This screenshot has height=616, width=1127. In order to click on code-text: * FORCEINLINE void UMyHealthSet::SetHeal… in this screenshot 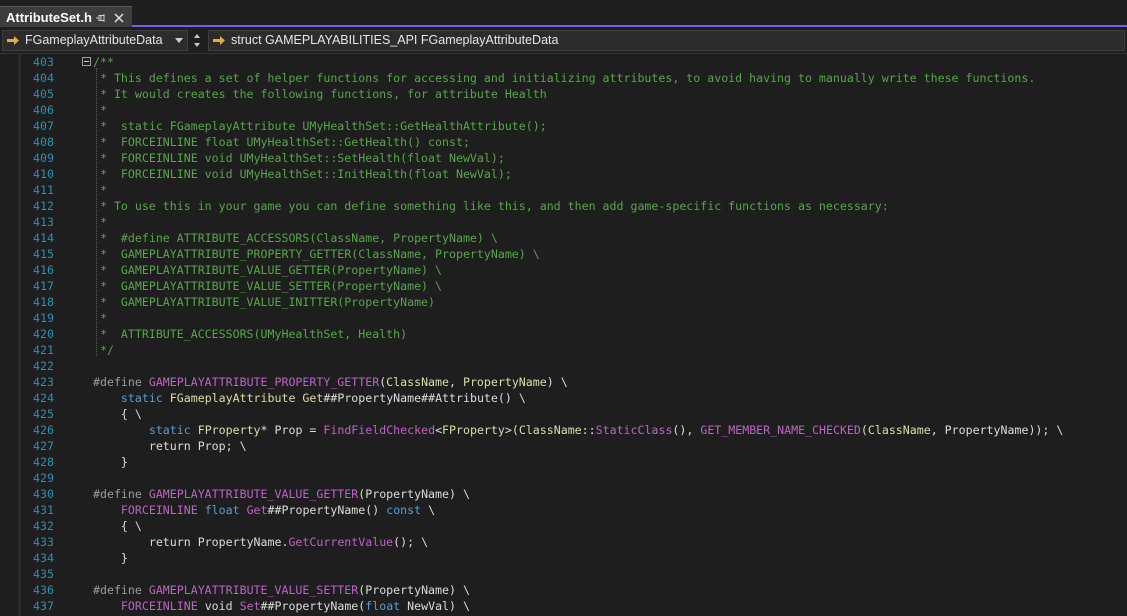, I will do `click(299, 158)`.